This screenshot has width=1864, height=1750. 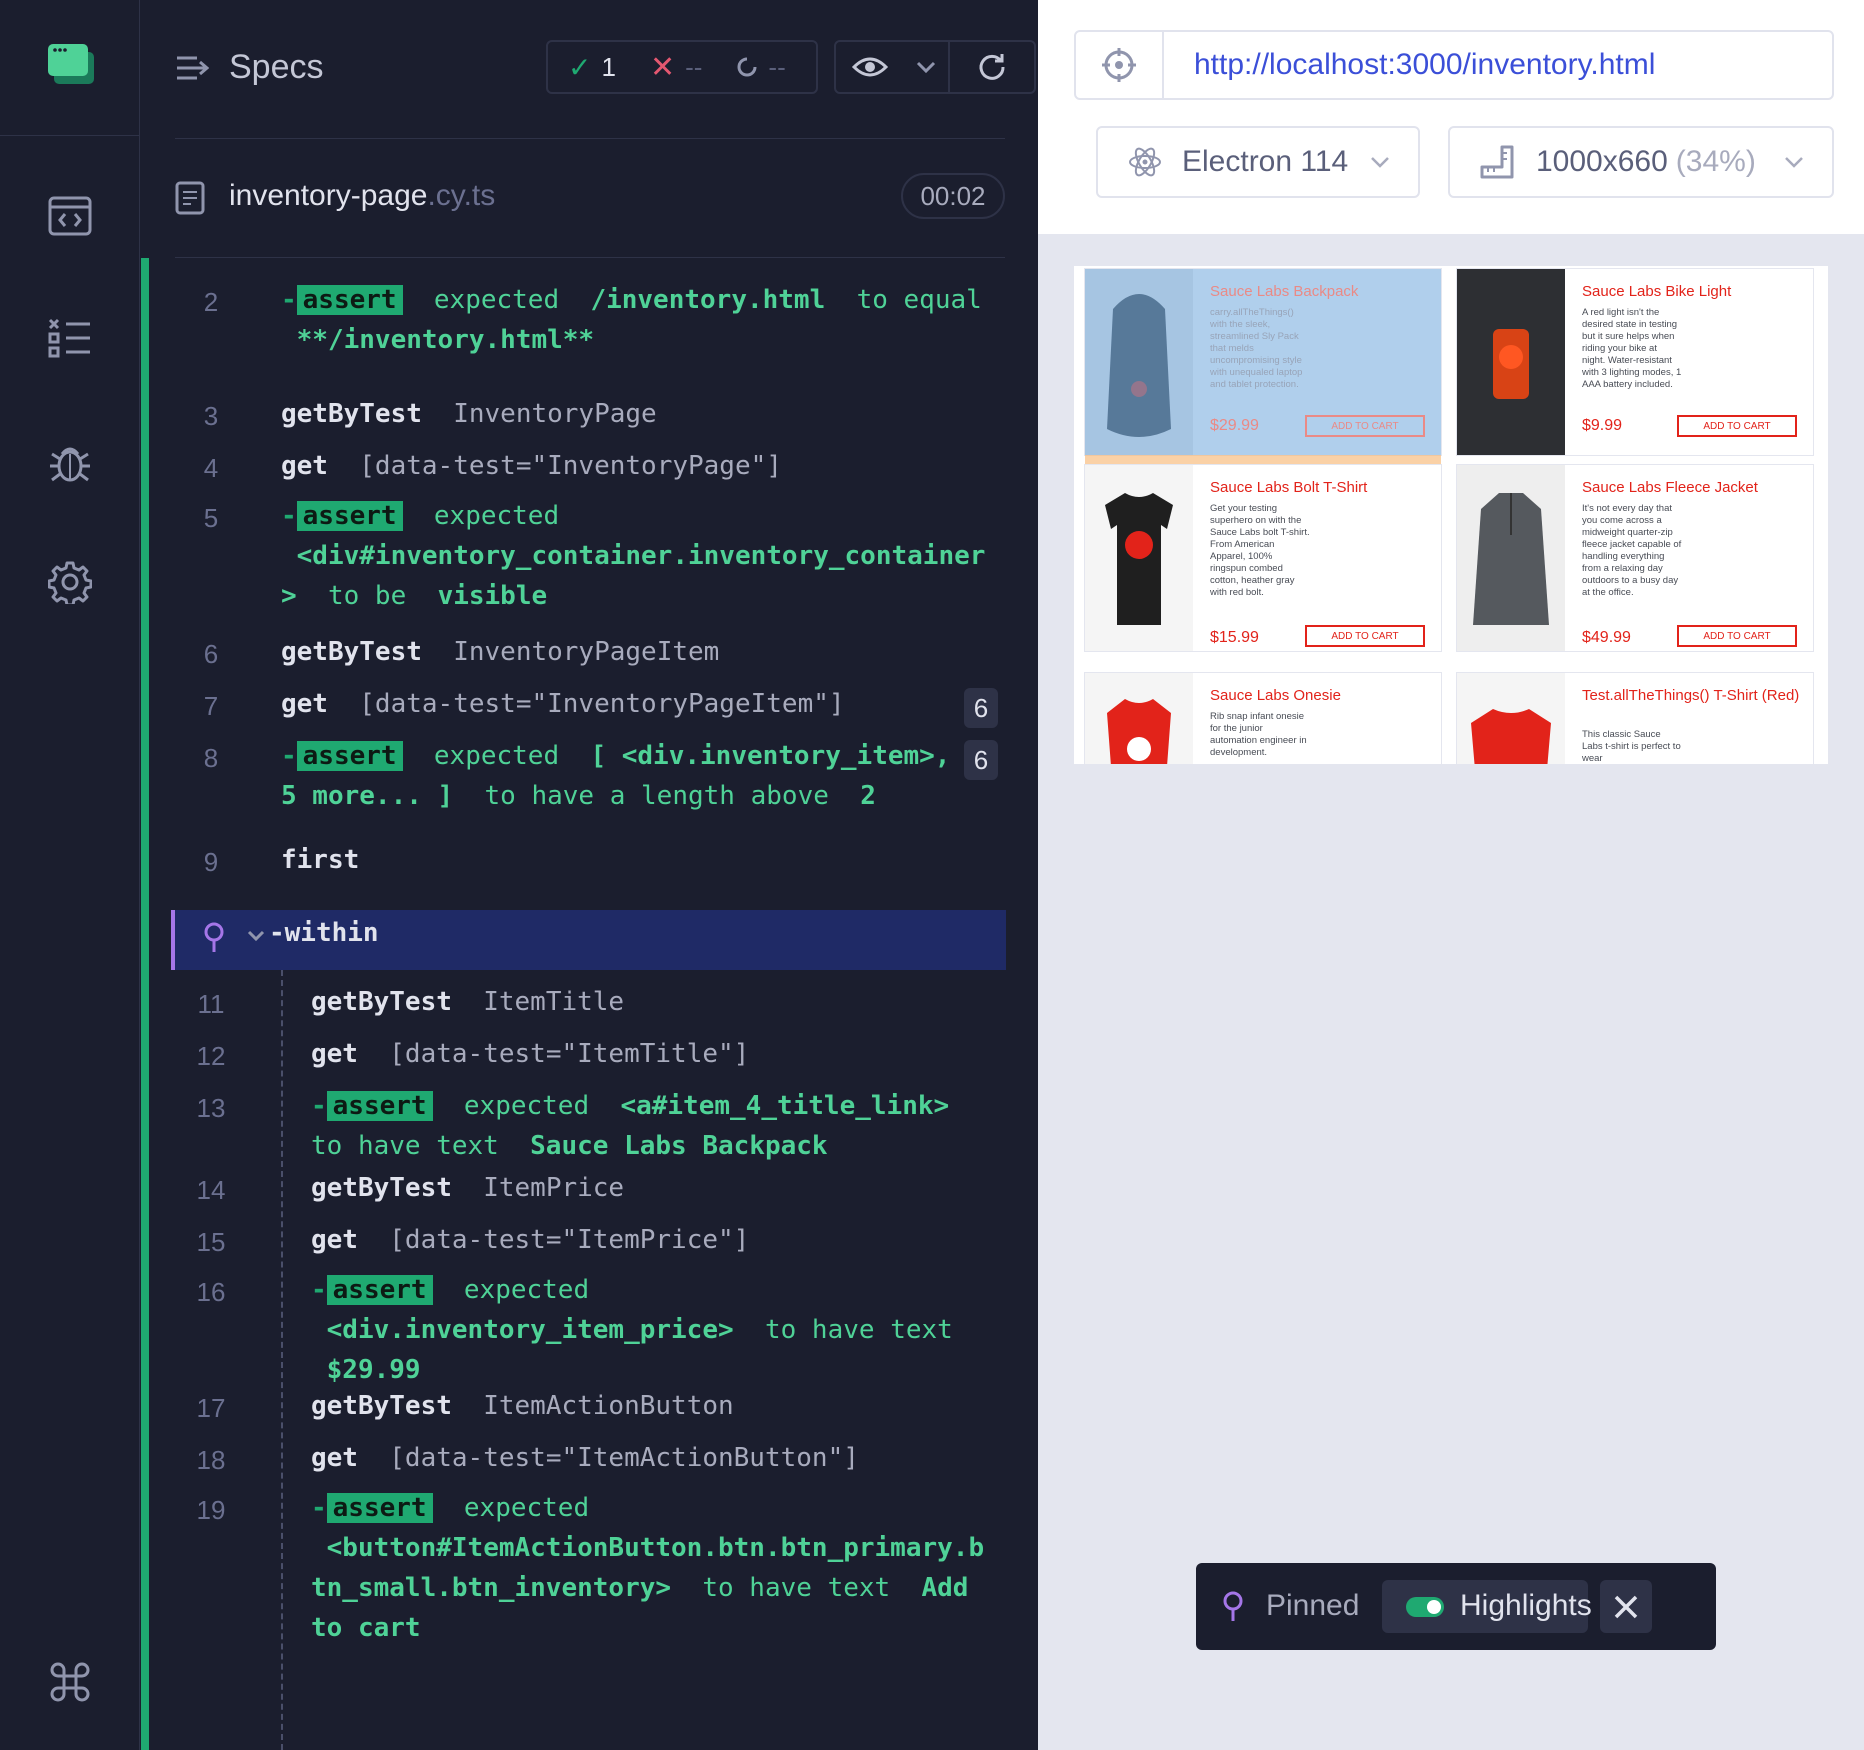 What do you see at coordinates (785, 1106) in the screenshot?
I see `assert-value: <a#item_4_title_link>` at bounding box center [785, 1106].